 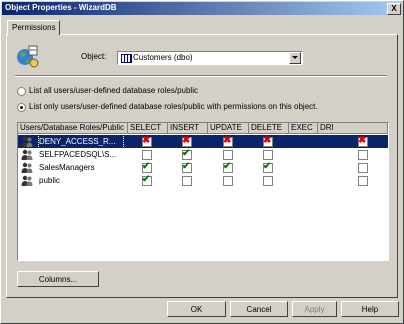 I want to click on table-row: SalesManagers ✔ ✔ ✔ ✔, so click(x=203, y=167).